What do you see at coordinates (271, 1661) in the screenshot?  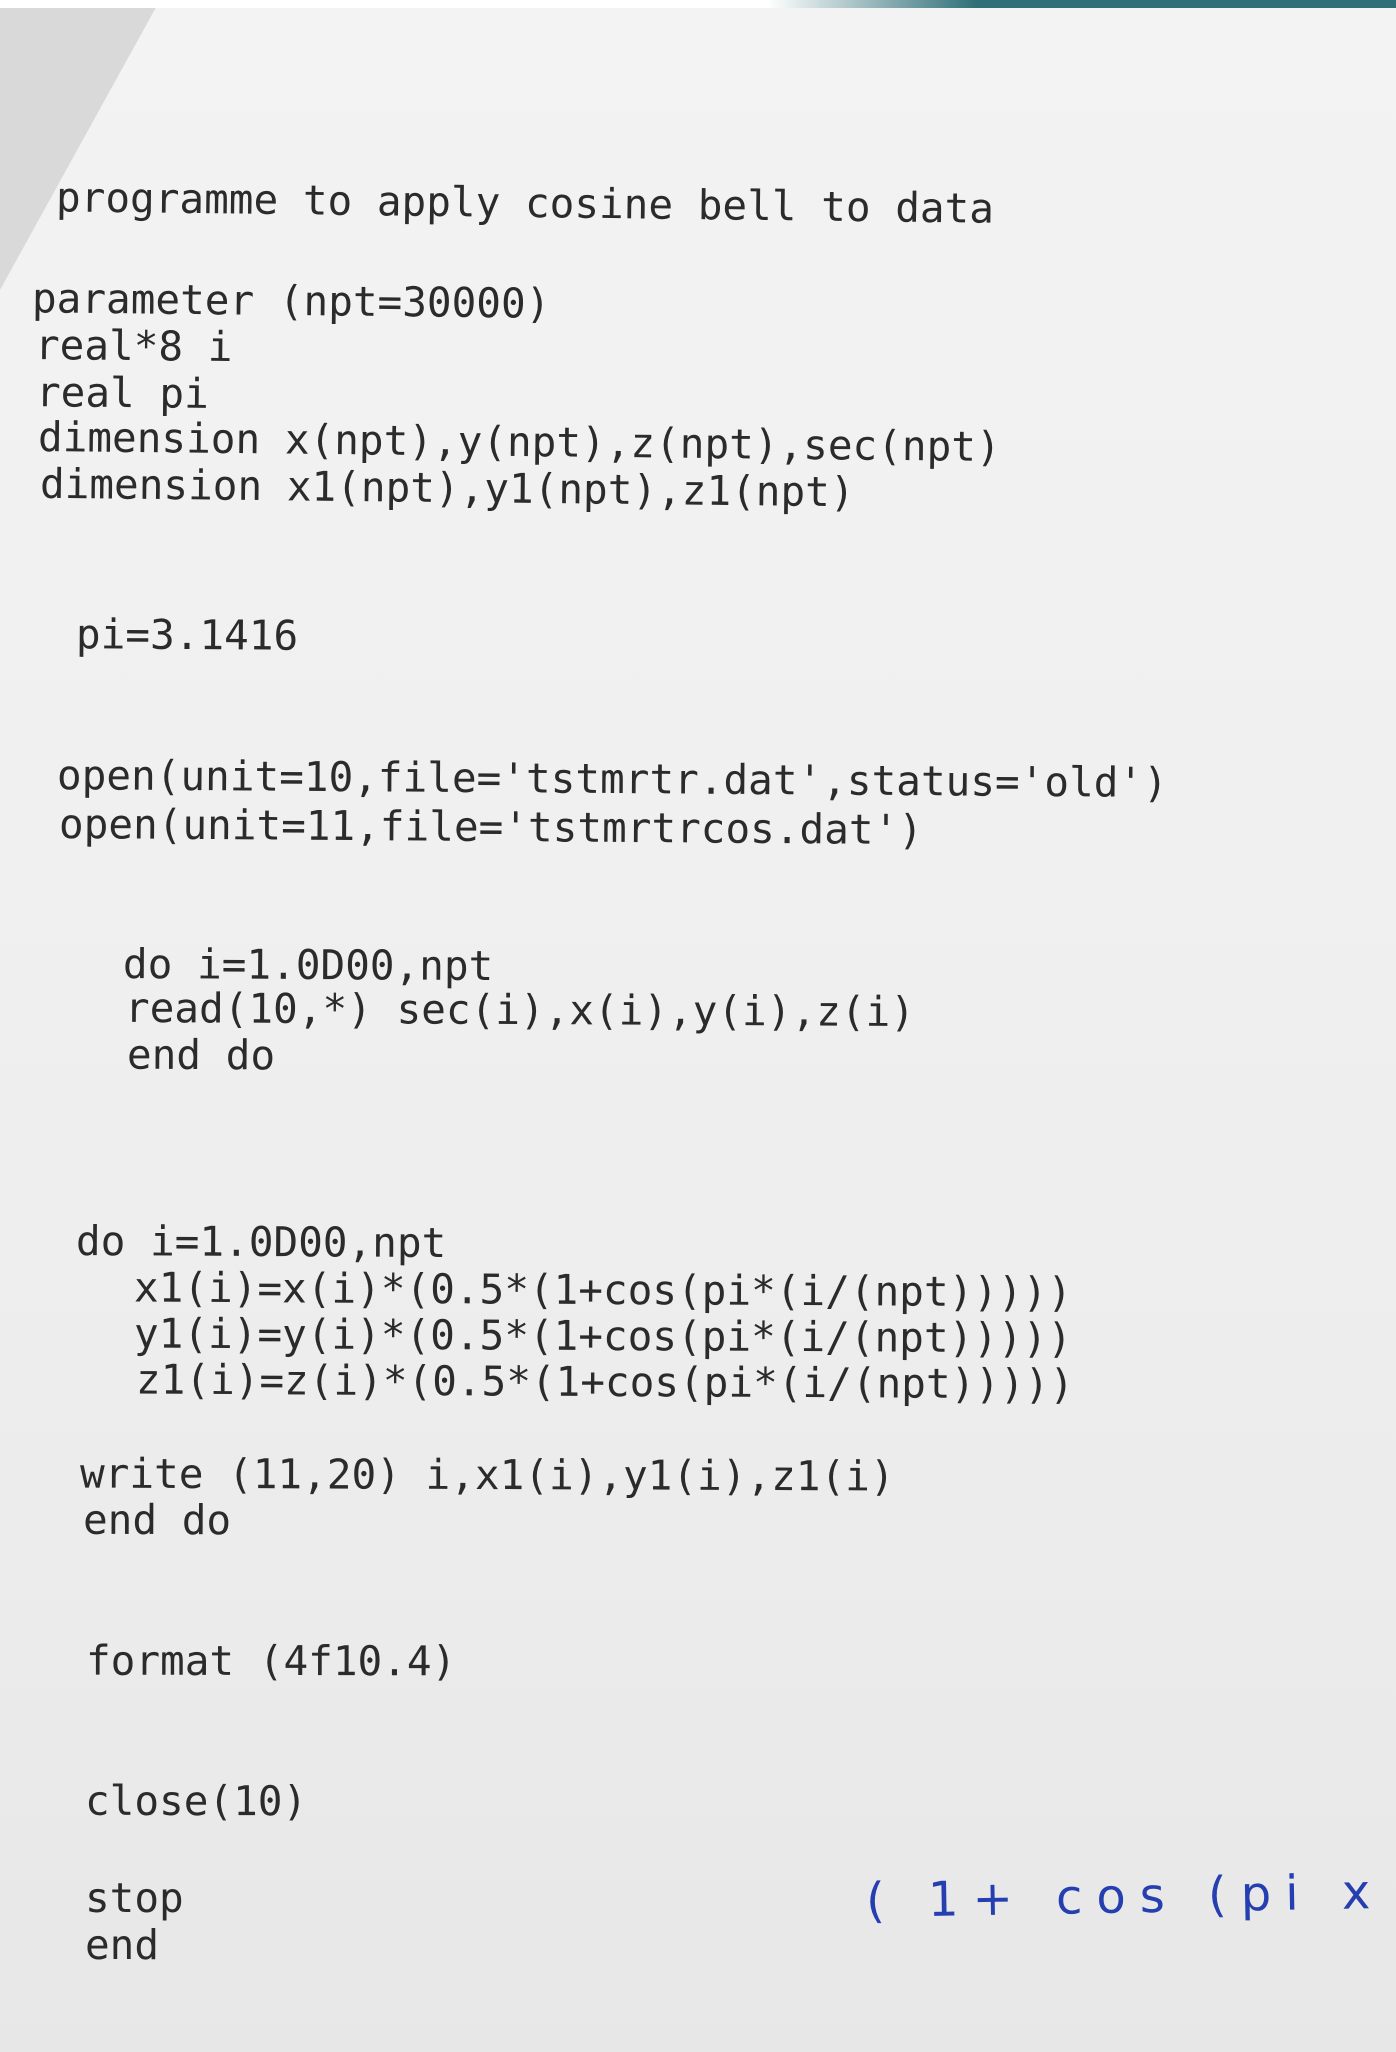 I see `code-line-format: format (4f10.4)` at bounding box center [271, 1661].